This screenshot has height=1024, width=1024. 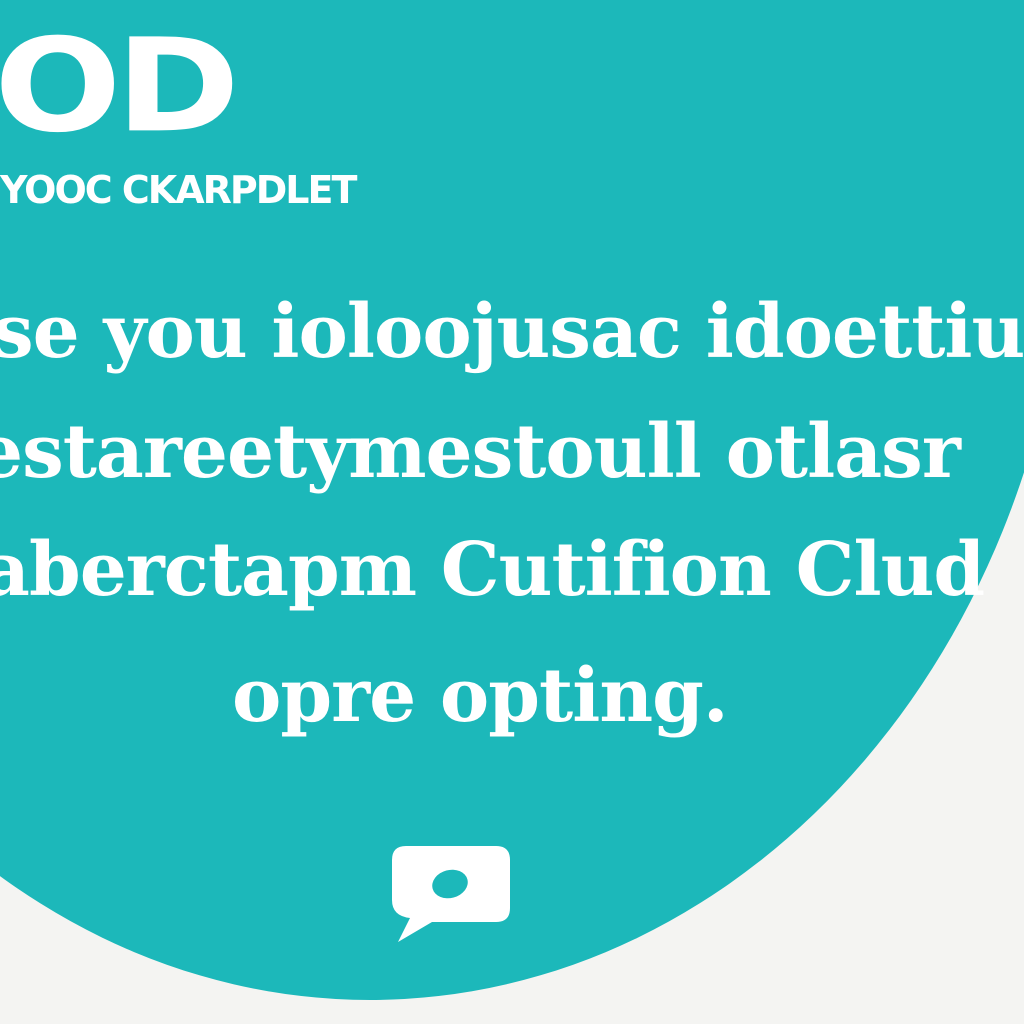 What do you see at coordinates (512, 332) in the screenshot?
I see `body-text-line-1: se you ioloojusac idoettius` at bounding box center [512, 332].